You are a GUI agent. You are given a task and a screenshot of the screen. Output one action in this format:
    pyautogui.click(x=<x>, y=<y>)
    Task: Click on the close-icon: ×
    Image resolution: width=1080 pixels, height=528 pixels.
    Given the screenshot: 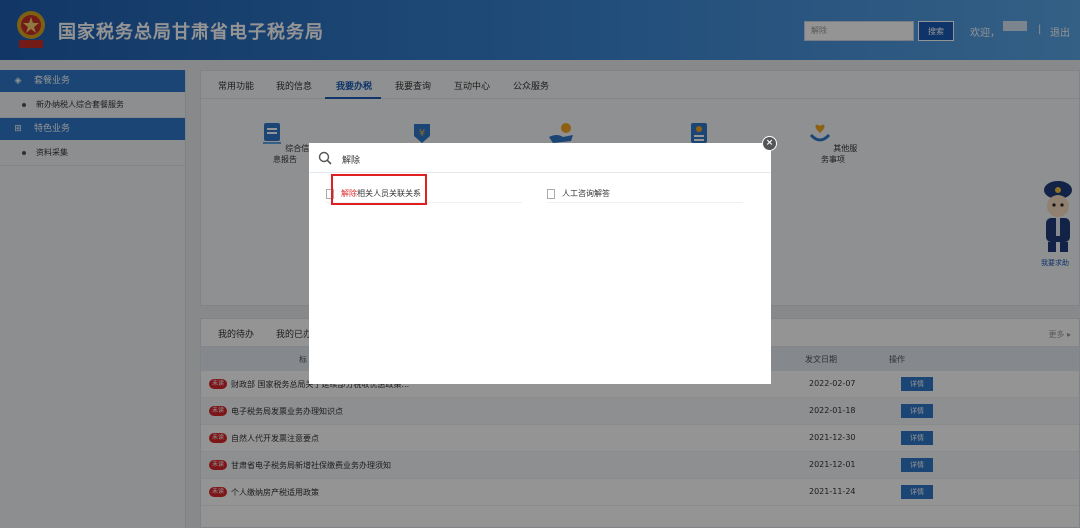 What is the action you would take?
    pyautogui.click(x=769, y=143)
    